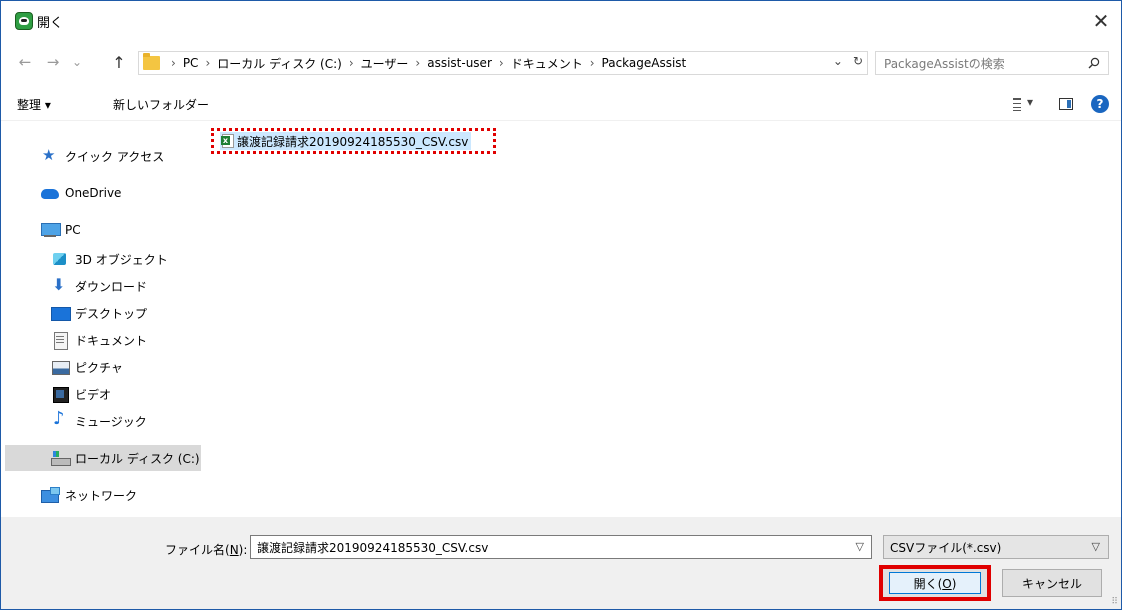  What do you see at coordinates (1066, 104) in the screenshot?
I see `preview-pane-icon` at bounding box center [1066, 104].